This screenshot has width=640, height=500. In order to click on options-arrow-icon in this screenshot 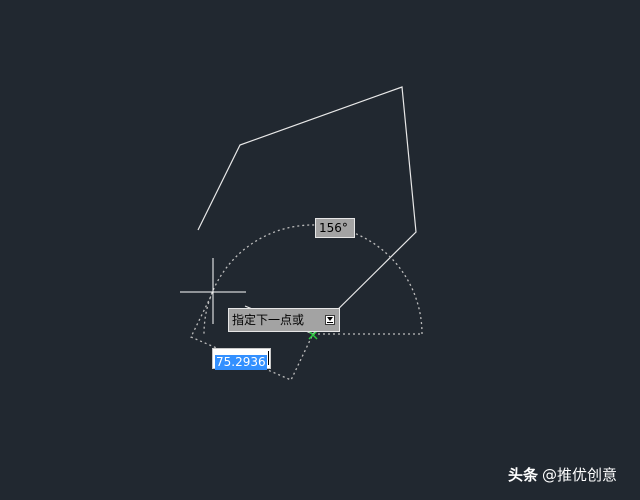, I will do `click(330, 320)`.